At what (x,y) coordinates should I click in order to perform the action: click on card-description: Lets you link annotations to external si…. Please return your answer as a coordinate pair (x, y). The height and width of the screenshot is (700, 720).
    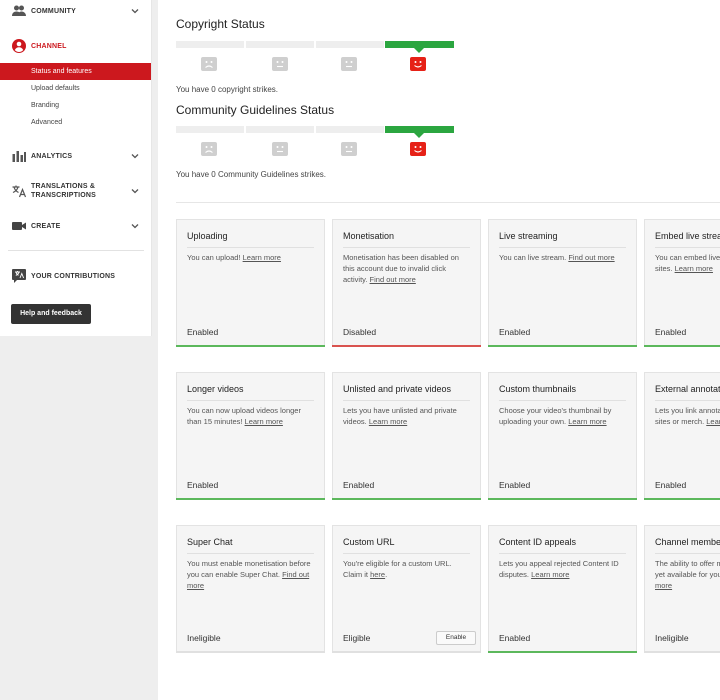
    Looking at the image, I should click on (687, 416).